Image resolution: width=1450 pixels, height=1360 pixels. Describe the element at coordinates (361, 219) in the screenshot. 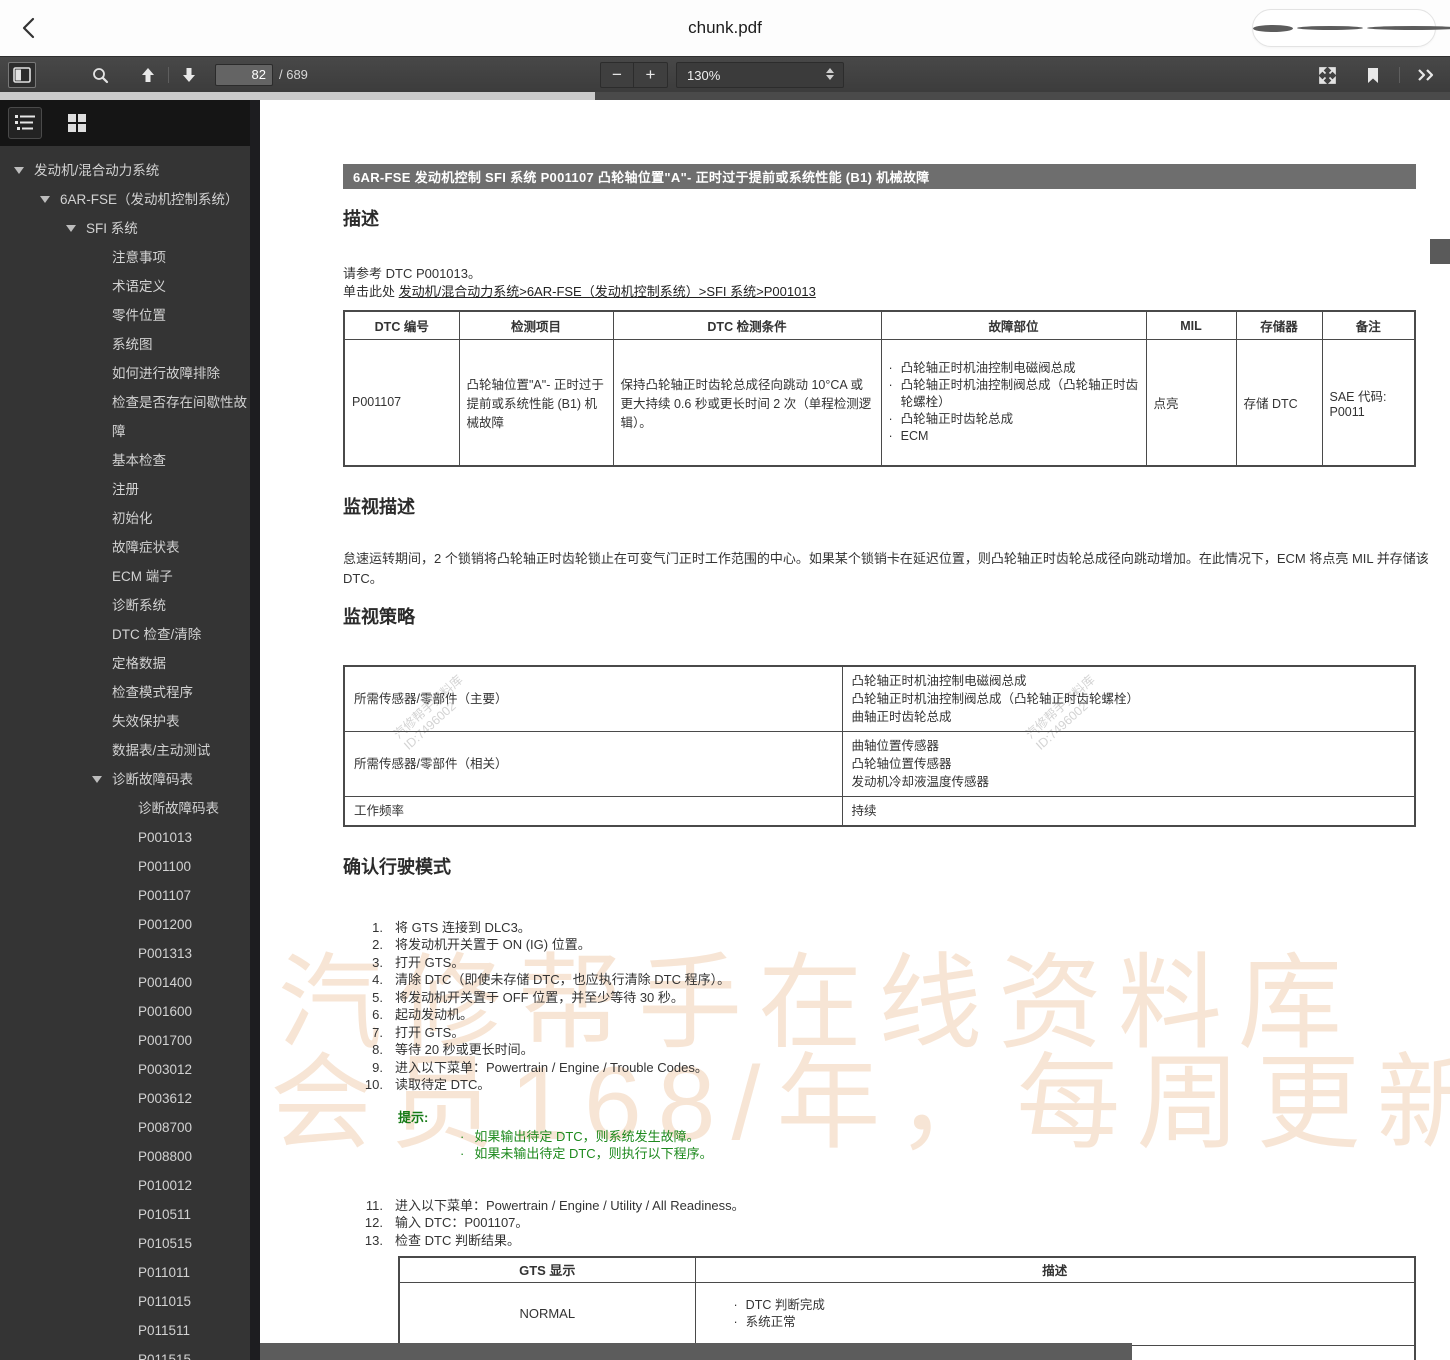

I see `section-heading-describe: 描述` at that location.